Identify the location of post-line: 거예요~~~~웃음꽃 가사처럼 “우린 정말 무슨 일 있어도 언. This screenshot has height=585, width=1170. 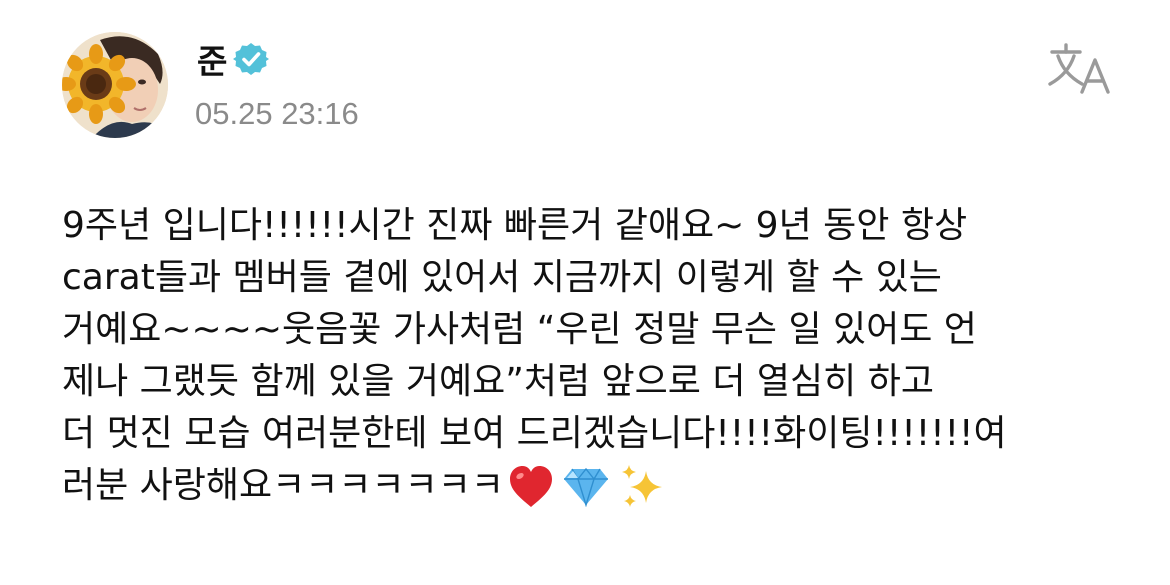
(519, 329).